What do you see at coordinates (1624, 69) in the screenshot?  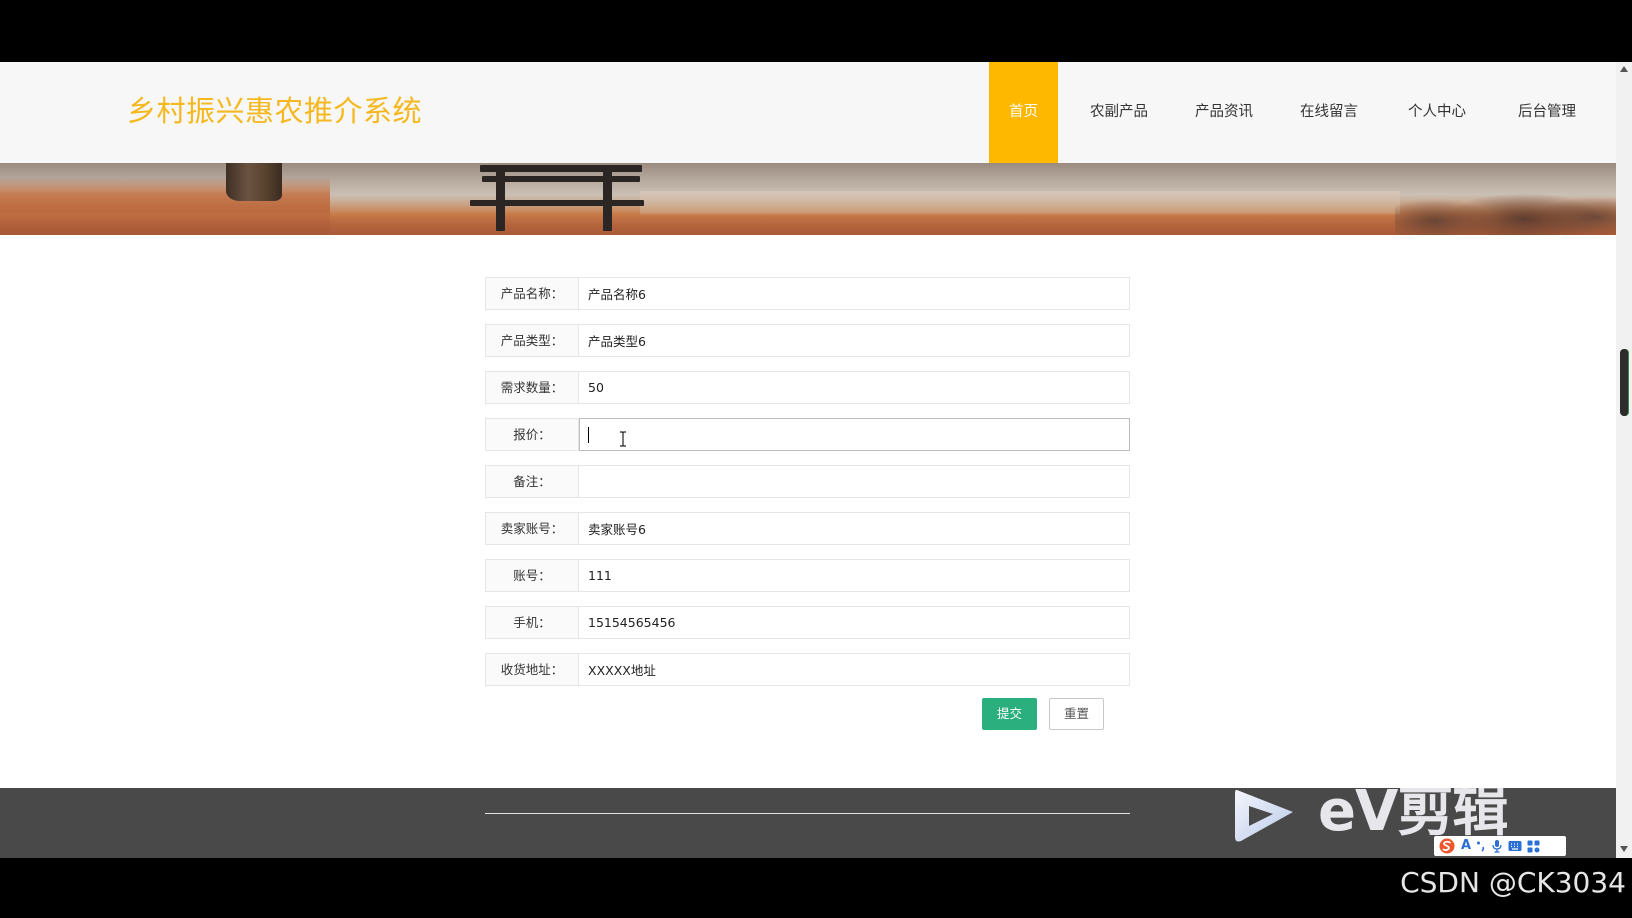 I see `scroll-up-icon` at bounding box center [1624, 69].